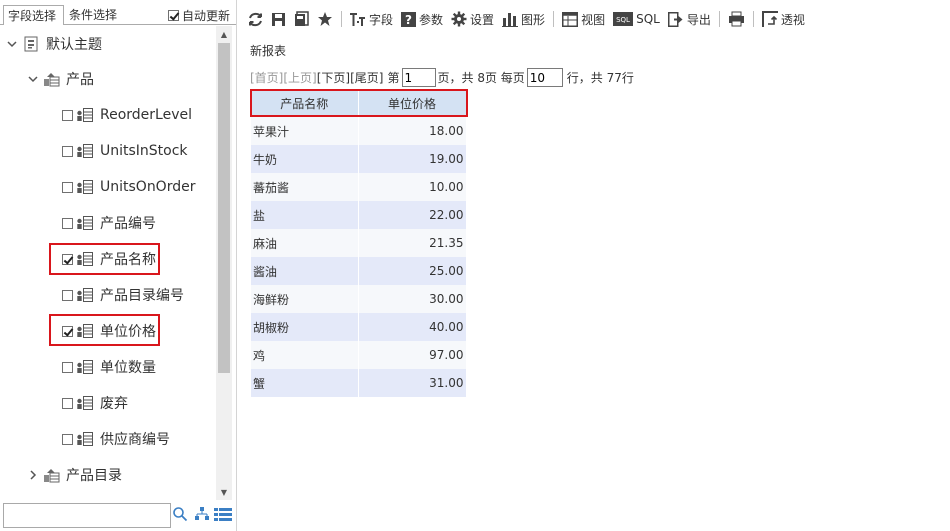  What do you see at coordinates (33, 15) in the screenshot?
I see `tab-field-select: 字段选择` at bounding box center [33, 15].